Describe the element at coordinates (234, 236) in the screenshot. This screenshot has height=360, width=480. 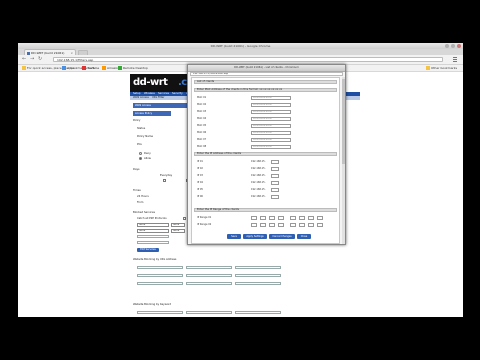
I see `save-button: Save` at that location.